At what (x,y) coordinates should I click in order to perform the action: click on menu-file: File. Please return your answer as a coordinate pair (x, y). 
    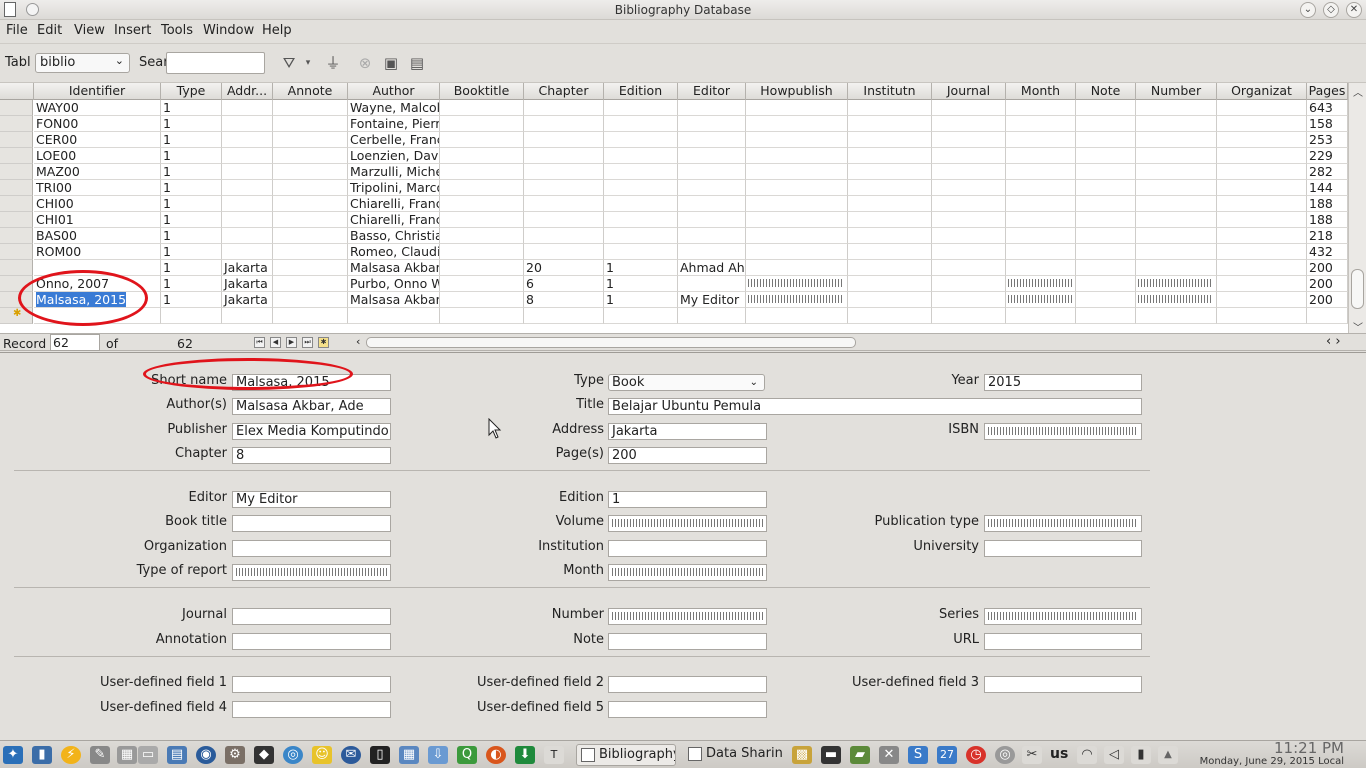
    Looking at the image, I should click on (17, 30).